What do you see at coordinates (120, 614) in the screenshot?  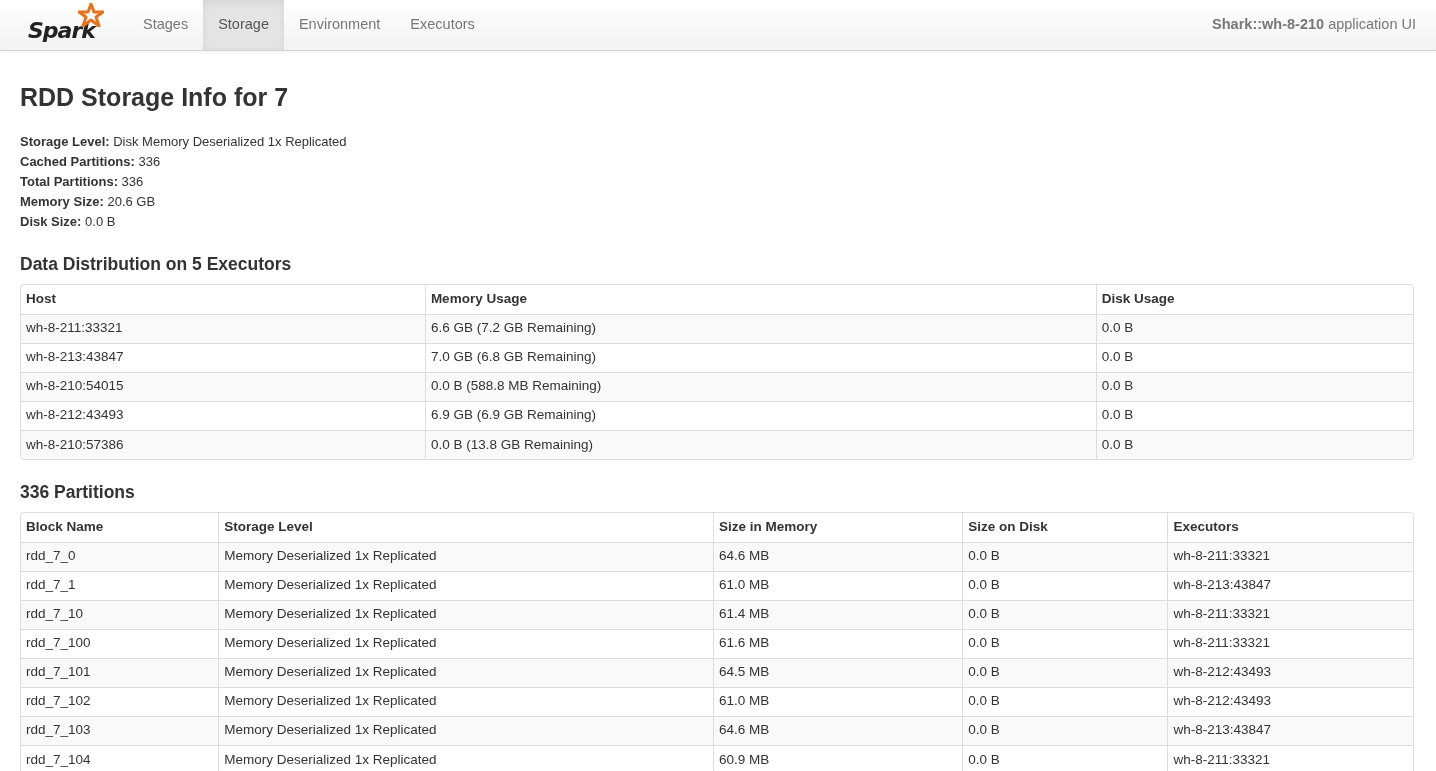 I see `table-cell: rdd_7_10` at bounding box center [120, 614].